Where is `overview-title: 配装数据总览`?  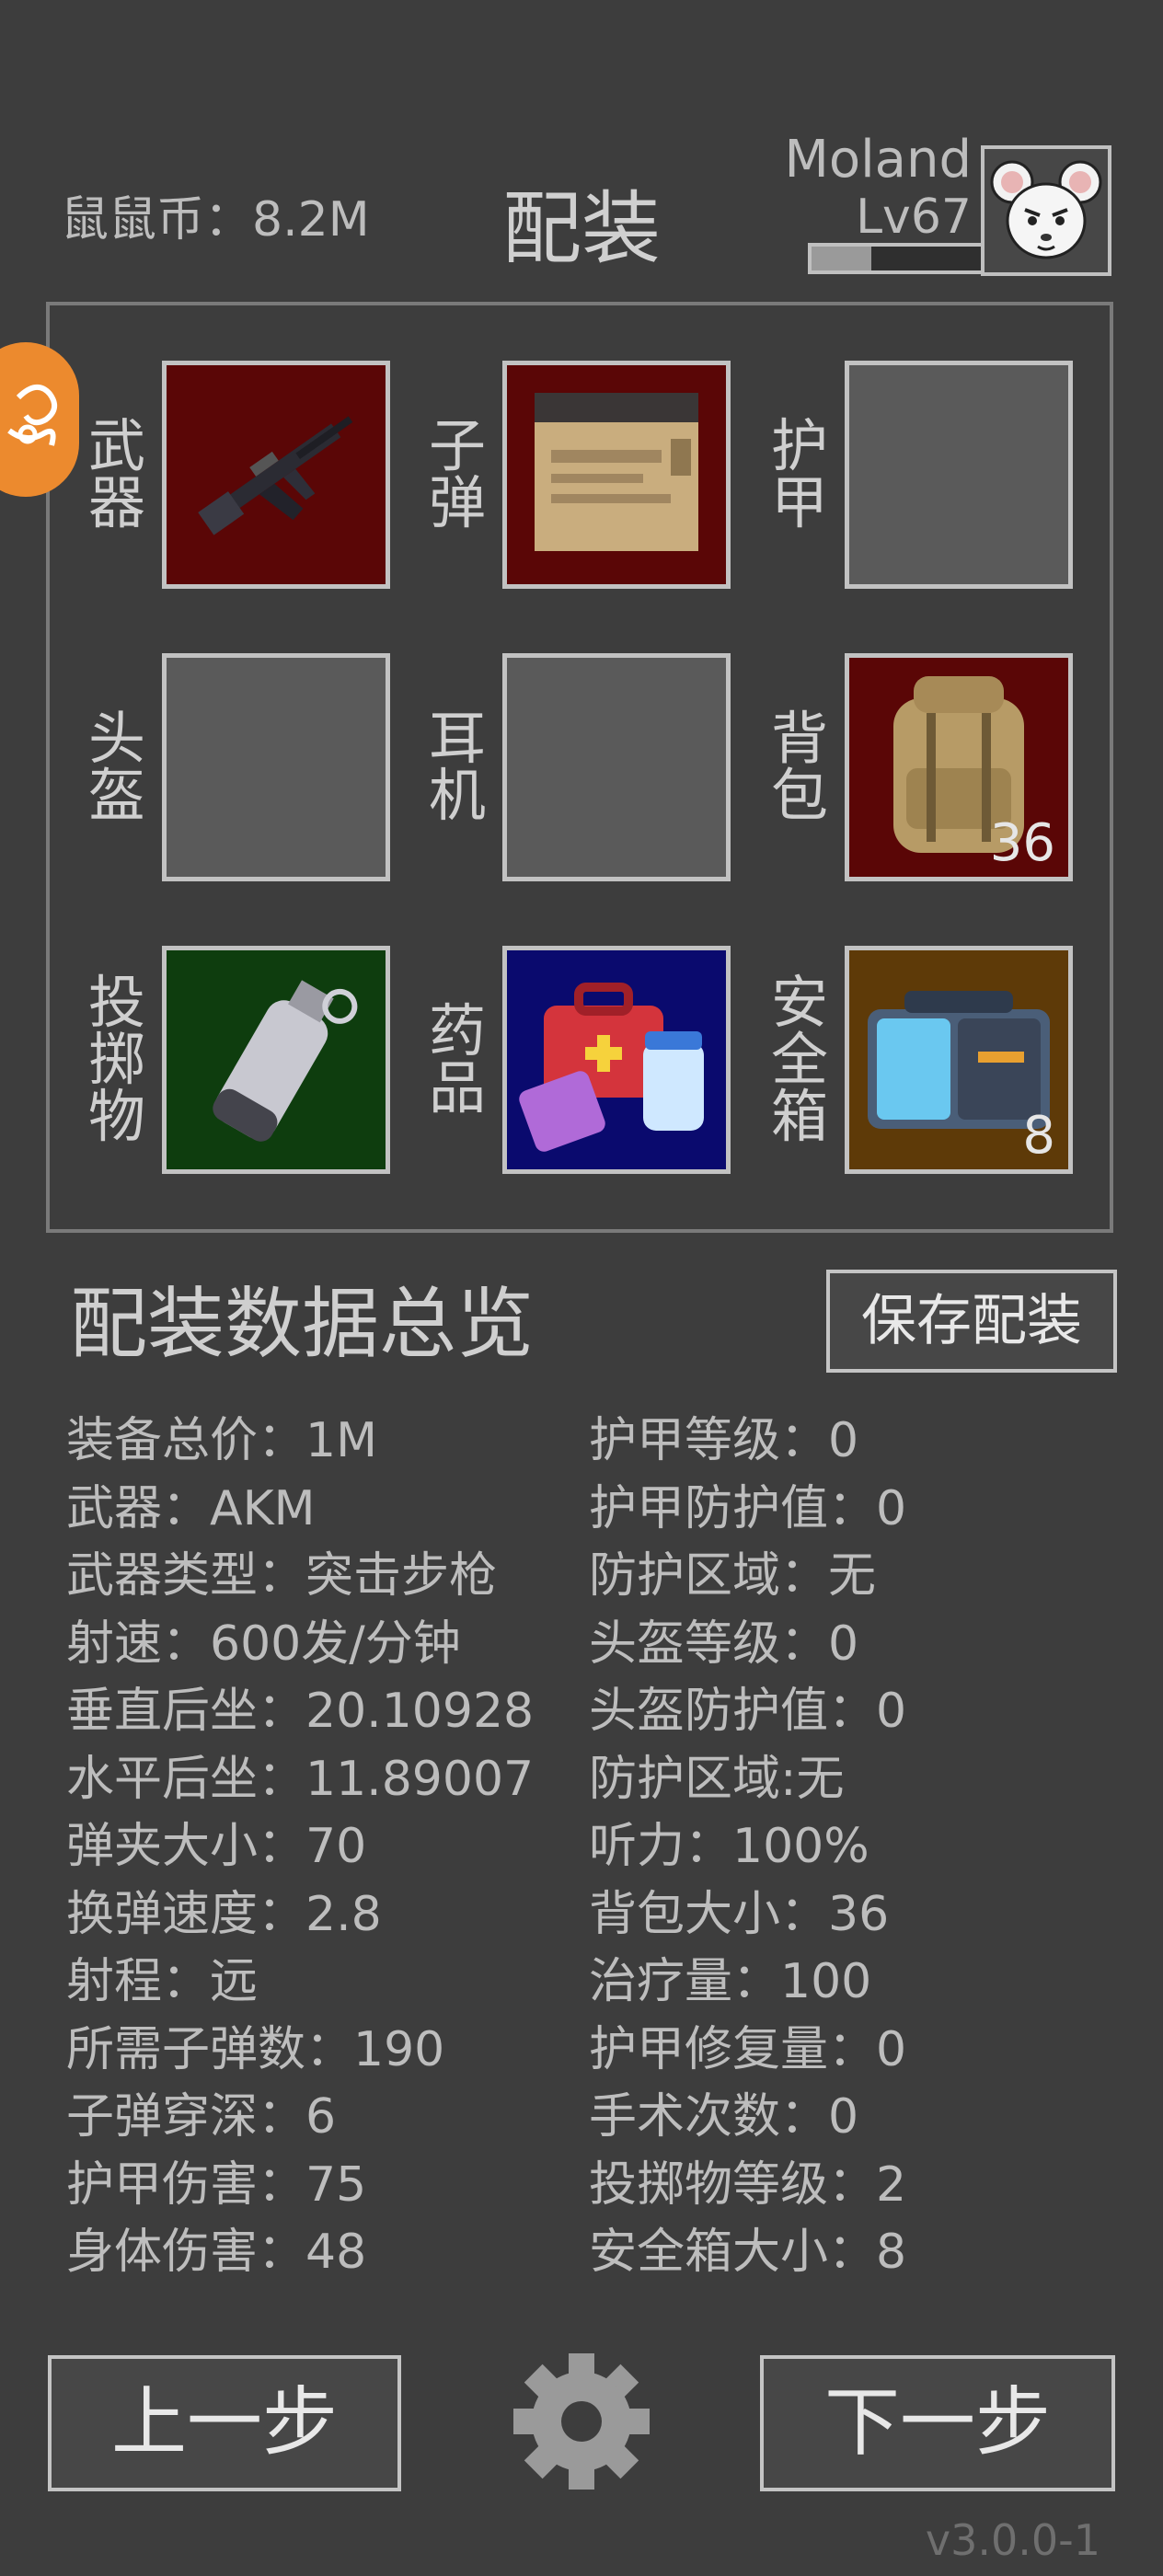 overview-title: 配装数据总览 is located at coordinates (303, 1324).